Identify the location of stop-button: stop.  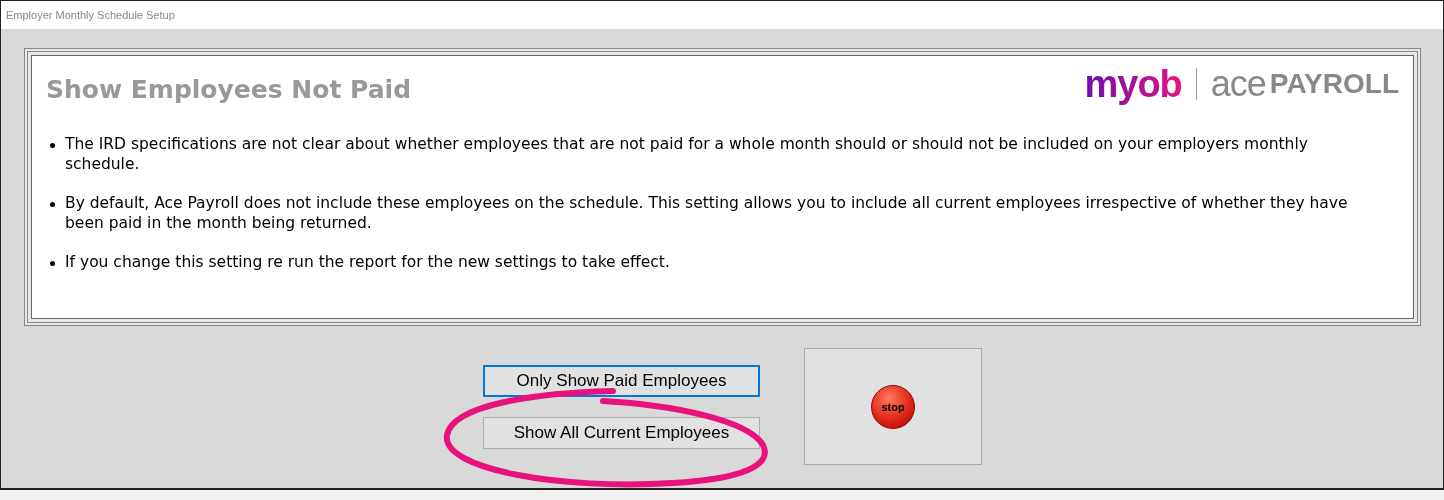
(893, 406).